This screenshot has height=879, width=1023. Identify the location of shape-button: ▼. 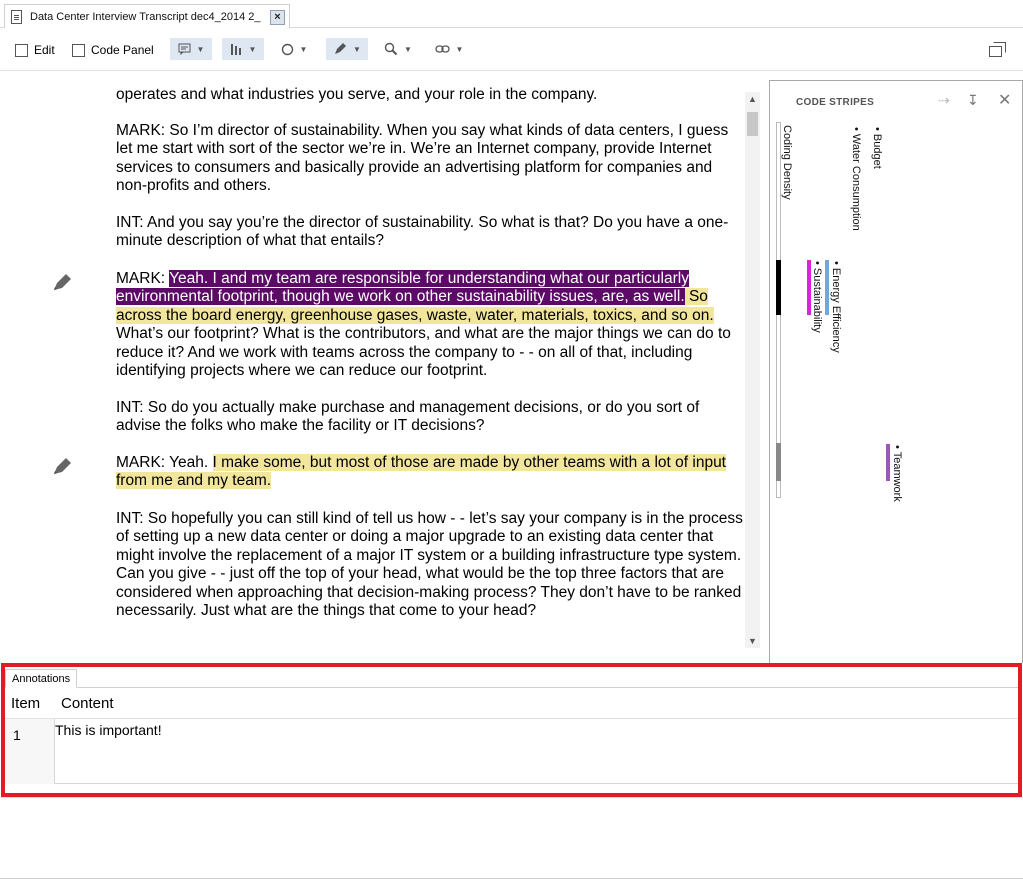
(294, 49).